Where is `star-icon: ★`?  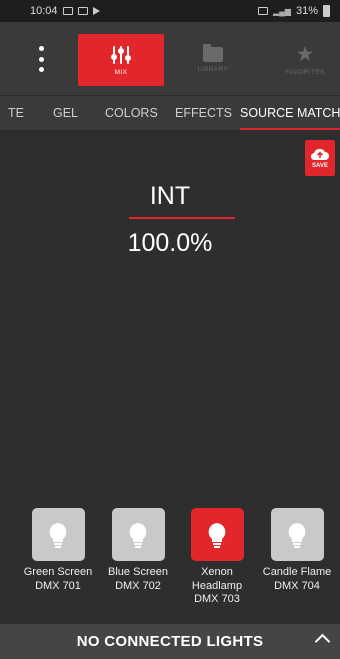 star-icon: ★ is located at coordinates (305, 54).